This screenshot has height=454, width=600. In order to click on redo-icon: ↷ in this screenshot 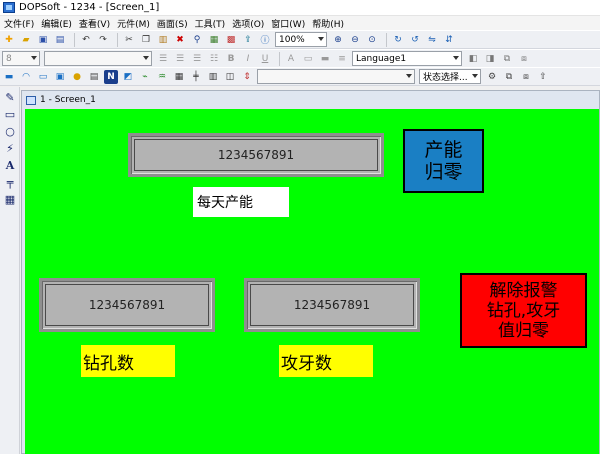, I will do `click(103, 40)`.